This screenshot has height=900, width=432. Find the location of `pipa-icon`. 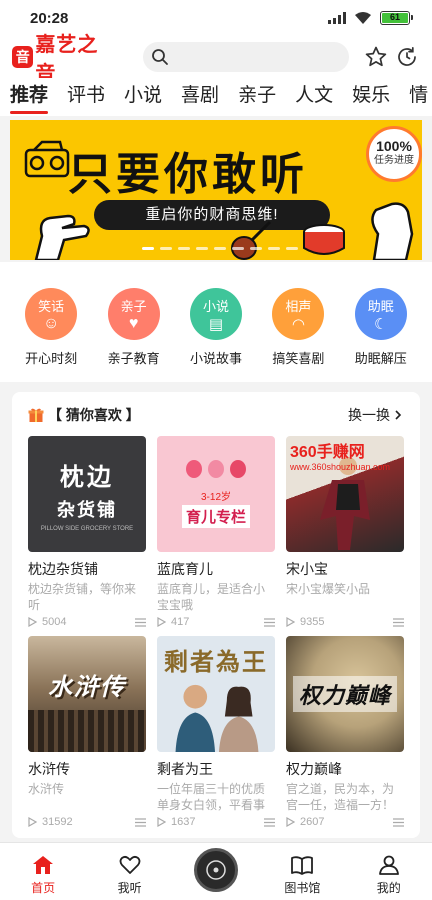

pipa-icon is located at coordinates (251, 240).